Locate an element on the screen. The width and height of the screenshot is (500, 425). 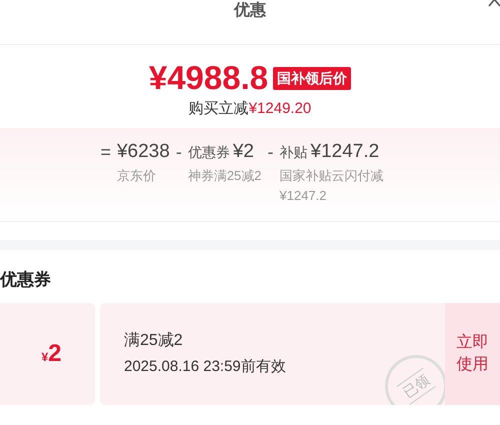
coupon-condition: 满25减2 is located at coordinates (154, 340).